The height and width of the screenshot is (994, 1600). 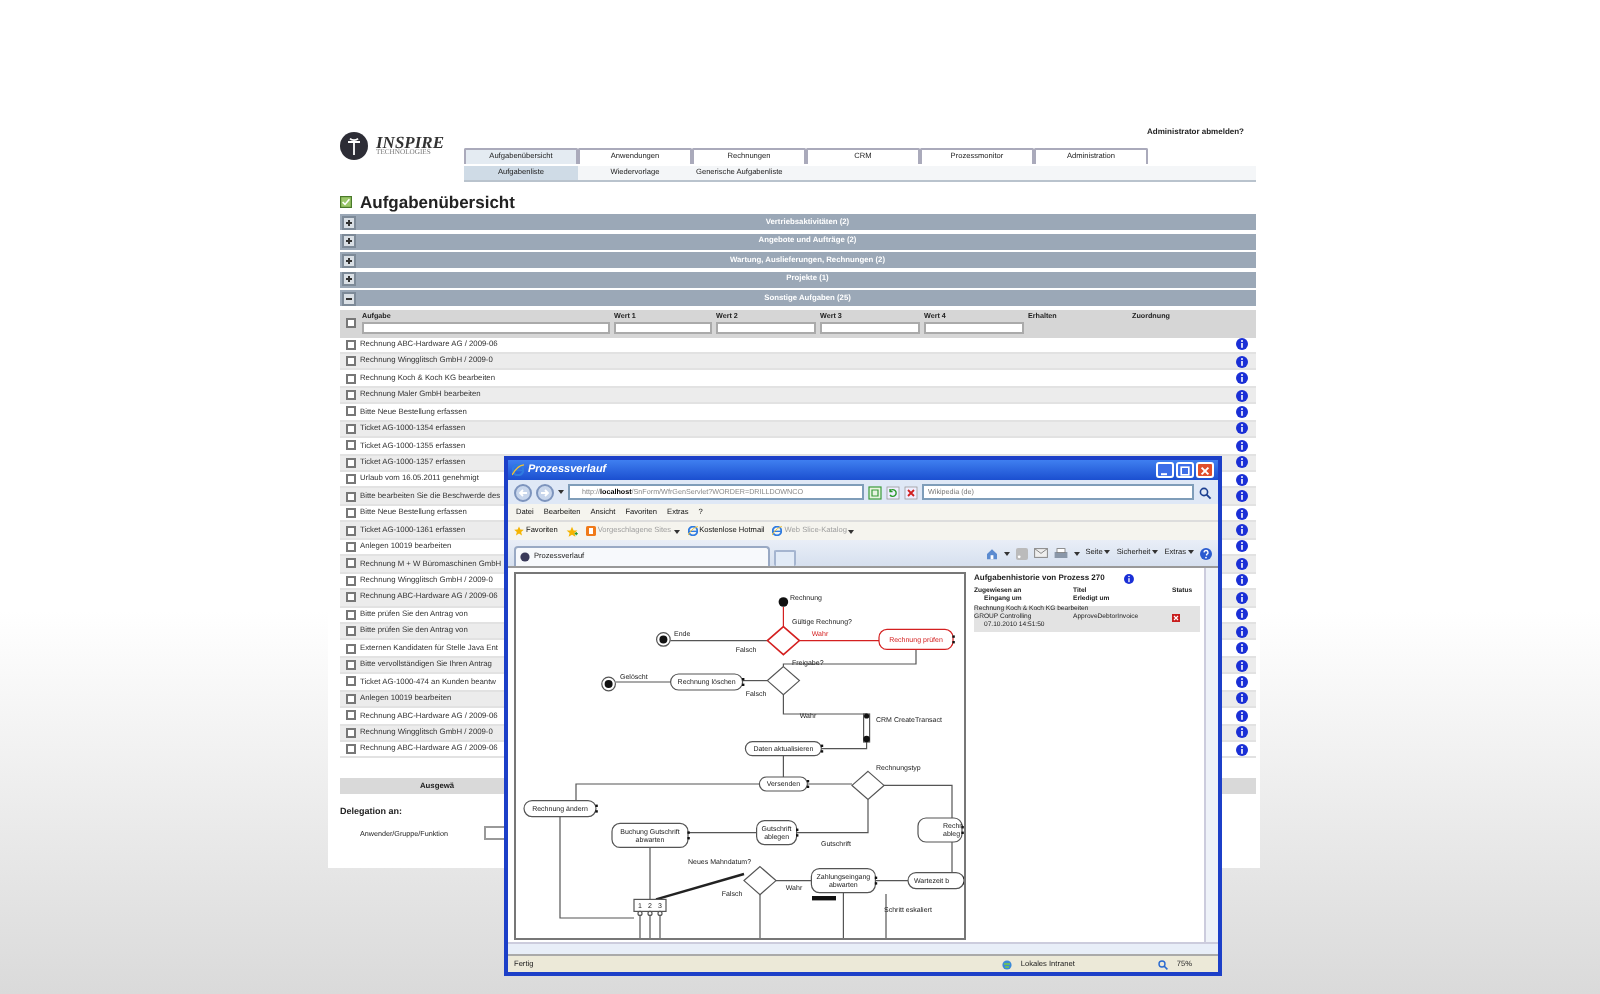 I want to click on close-button, so click(x=1205, y=470).